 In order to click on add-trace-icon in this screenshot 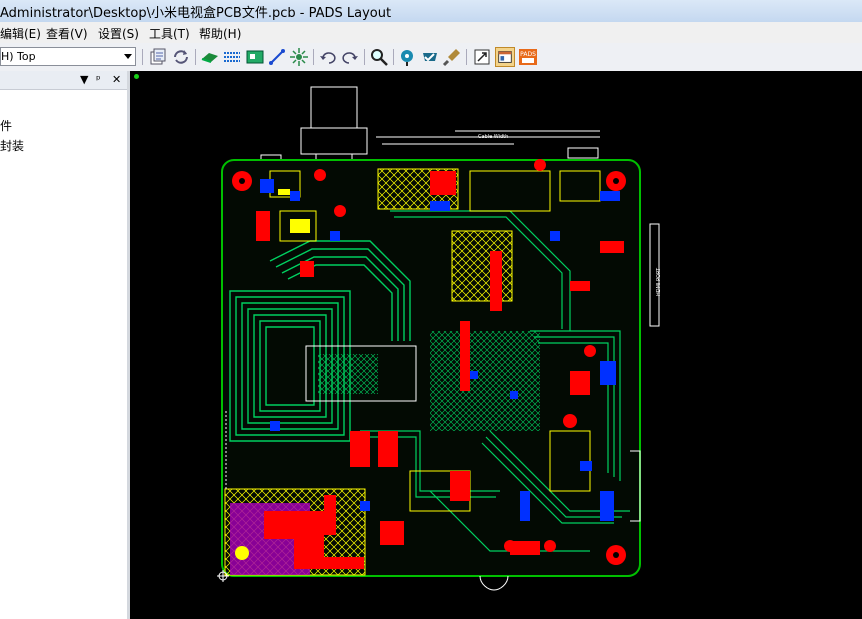, I will do `click(277, 57)`.